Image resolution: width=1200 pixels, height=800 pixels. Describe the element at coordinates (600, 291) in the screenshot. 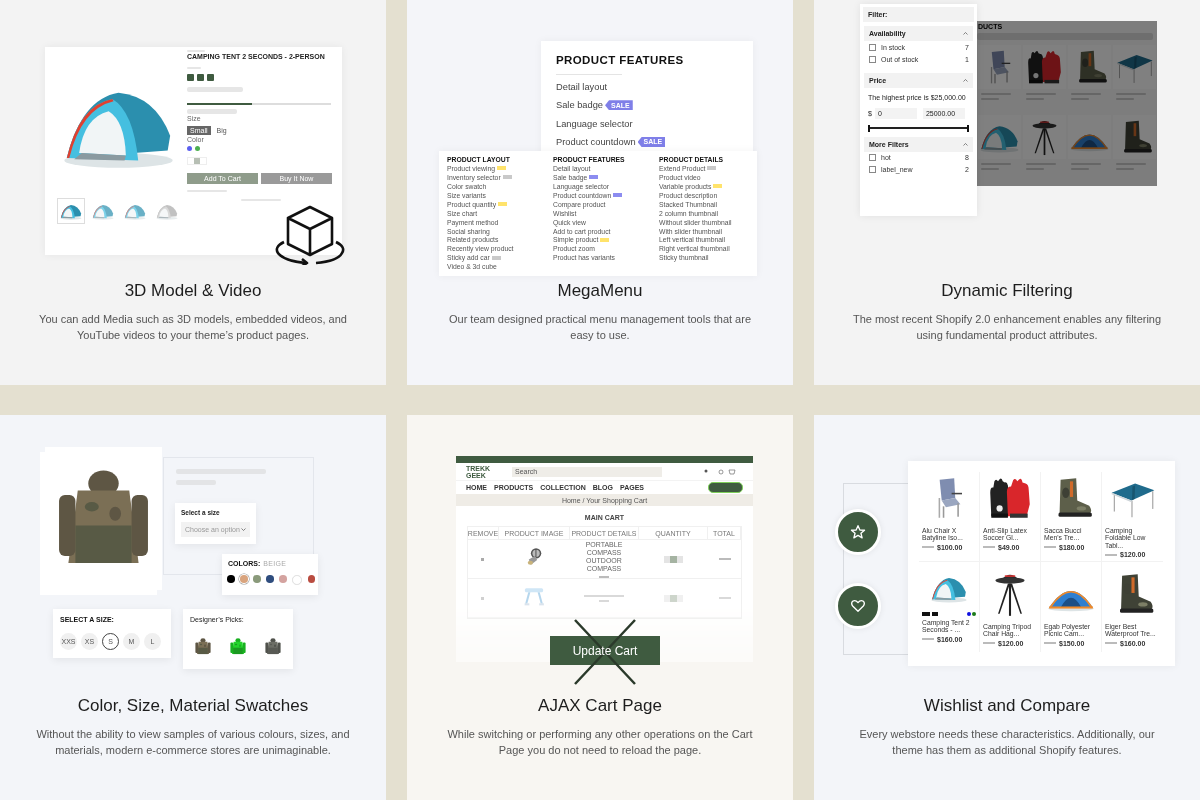

I see `feature-title: MegaMenu` at that location.